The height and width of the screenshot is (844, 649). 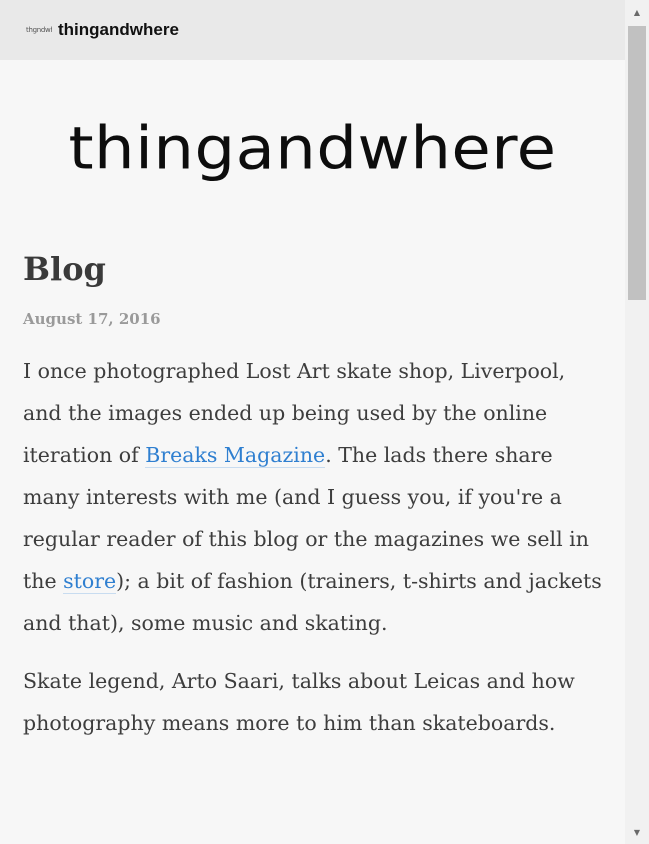 What do you see at coordinates (312, 149) in the screenshot?
I see `site-logo: thingandwhere` at bounding box center [312, 149].